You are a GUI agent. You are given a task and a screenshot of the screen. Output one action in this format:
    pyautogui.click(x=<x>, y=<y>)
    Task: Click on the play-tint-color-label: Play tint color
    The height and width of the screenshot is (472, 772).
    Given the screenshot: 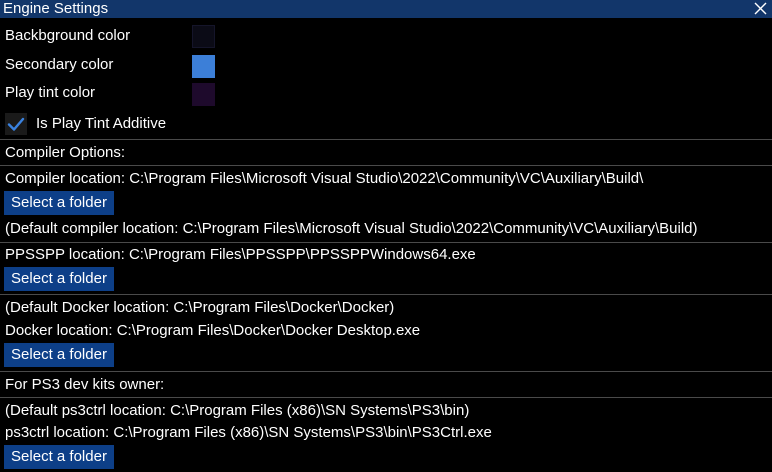 What is the action you would take?
    pyautogui.click(x=50, y=92)
    